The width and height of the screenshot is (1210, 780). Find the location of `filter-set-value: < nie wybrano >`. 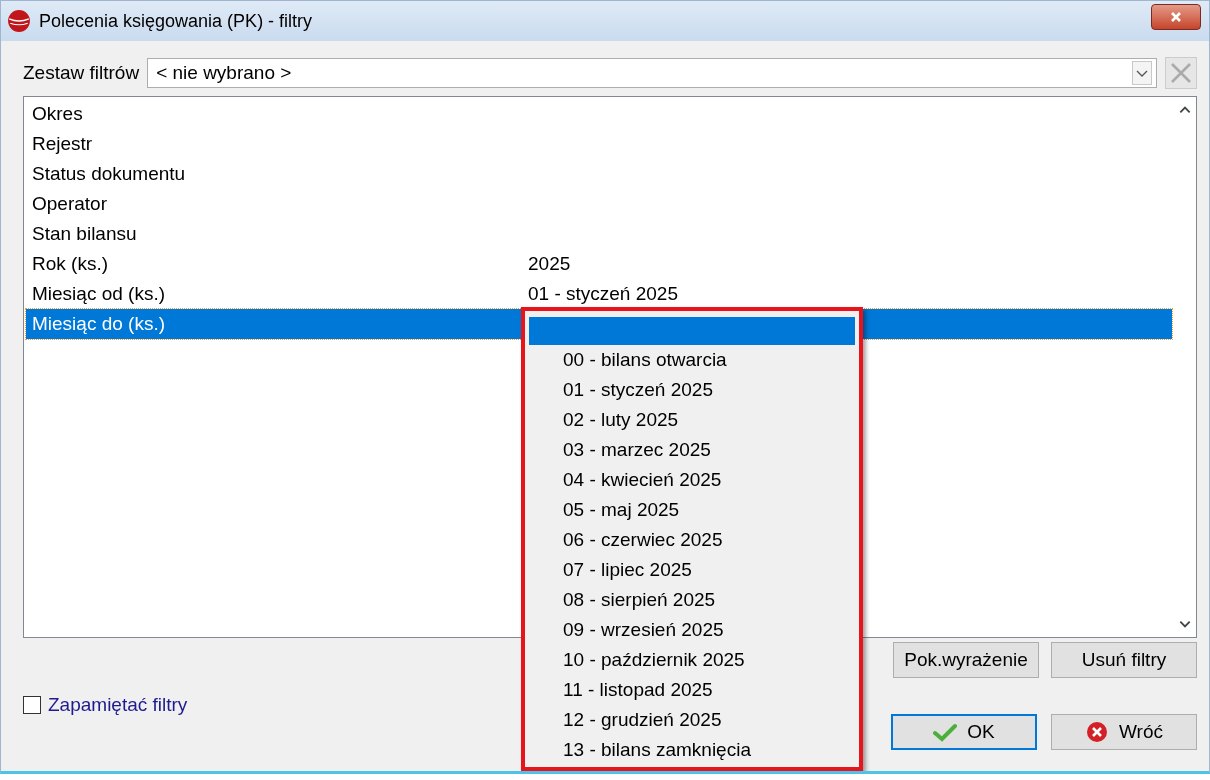

filter-set-value: < nie wybrano > is located at coordinates (224, 73).